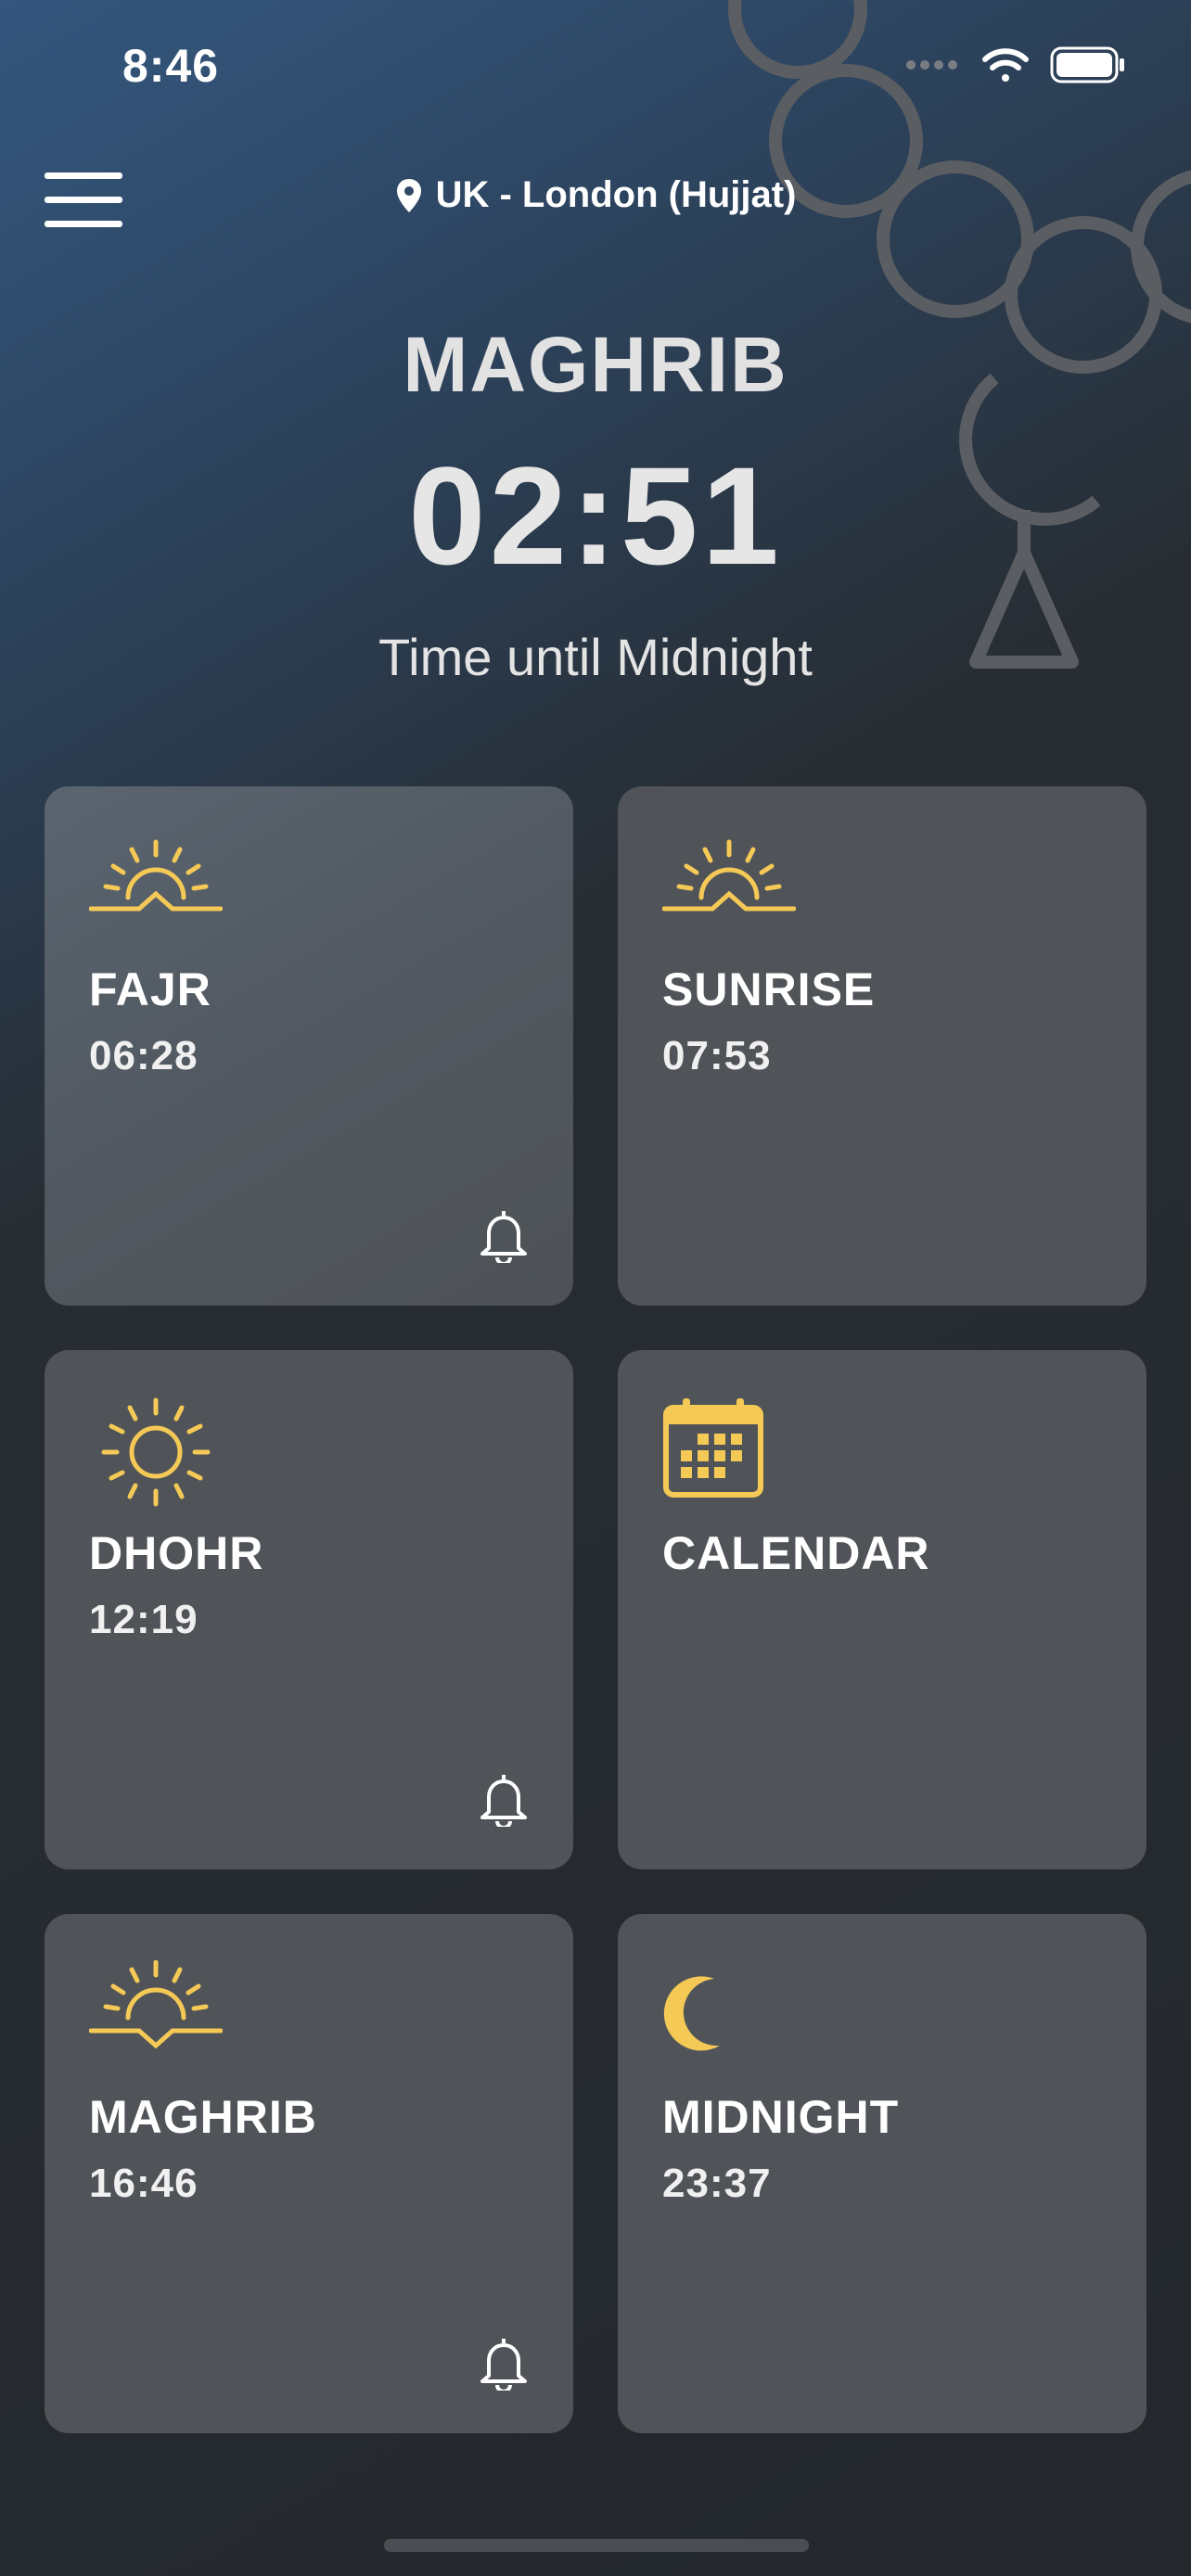 Image resolution: width=1191 pixels, height=2576 pixels. I want to click on status-bar-icons, so click(1015, 64).